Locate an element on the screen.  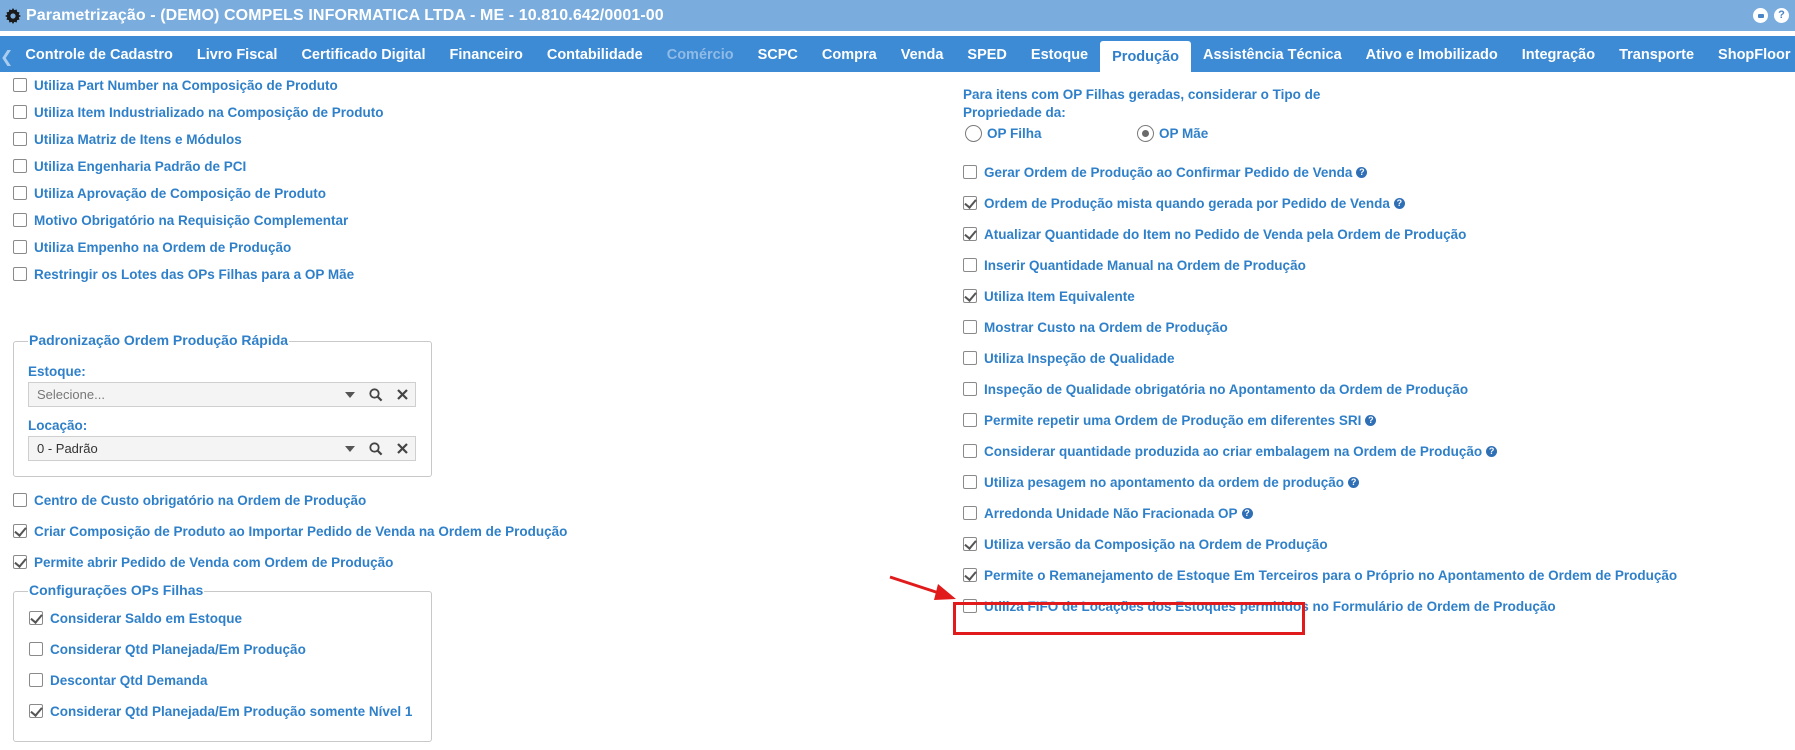
tab-compra: Compra is located at coordinates (849, 54).